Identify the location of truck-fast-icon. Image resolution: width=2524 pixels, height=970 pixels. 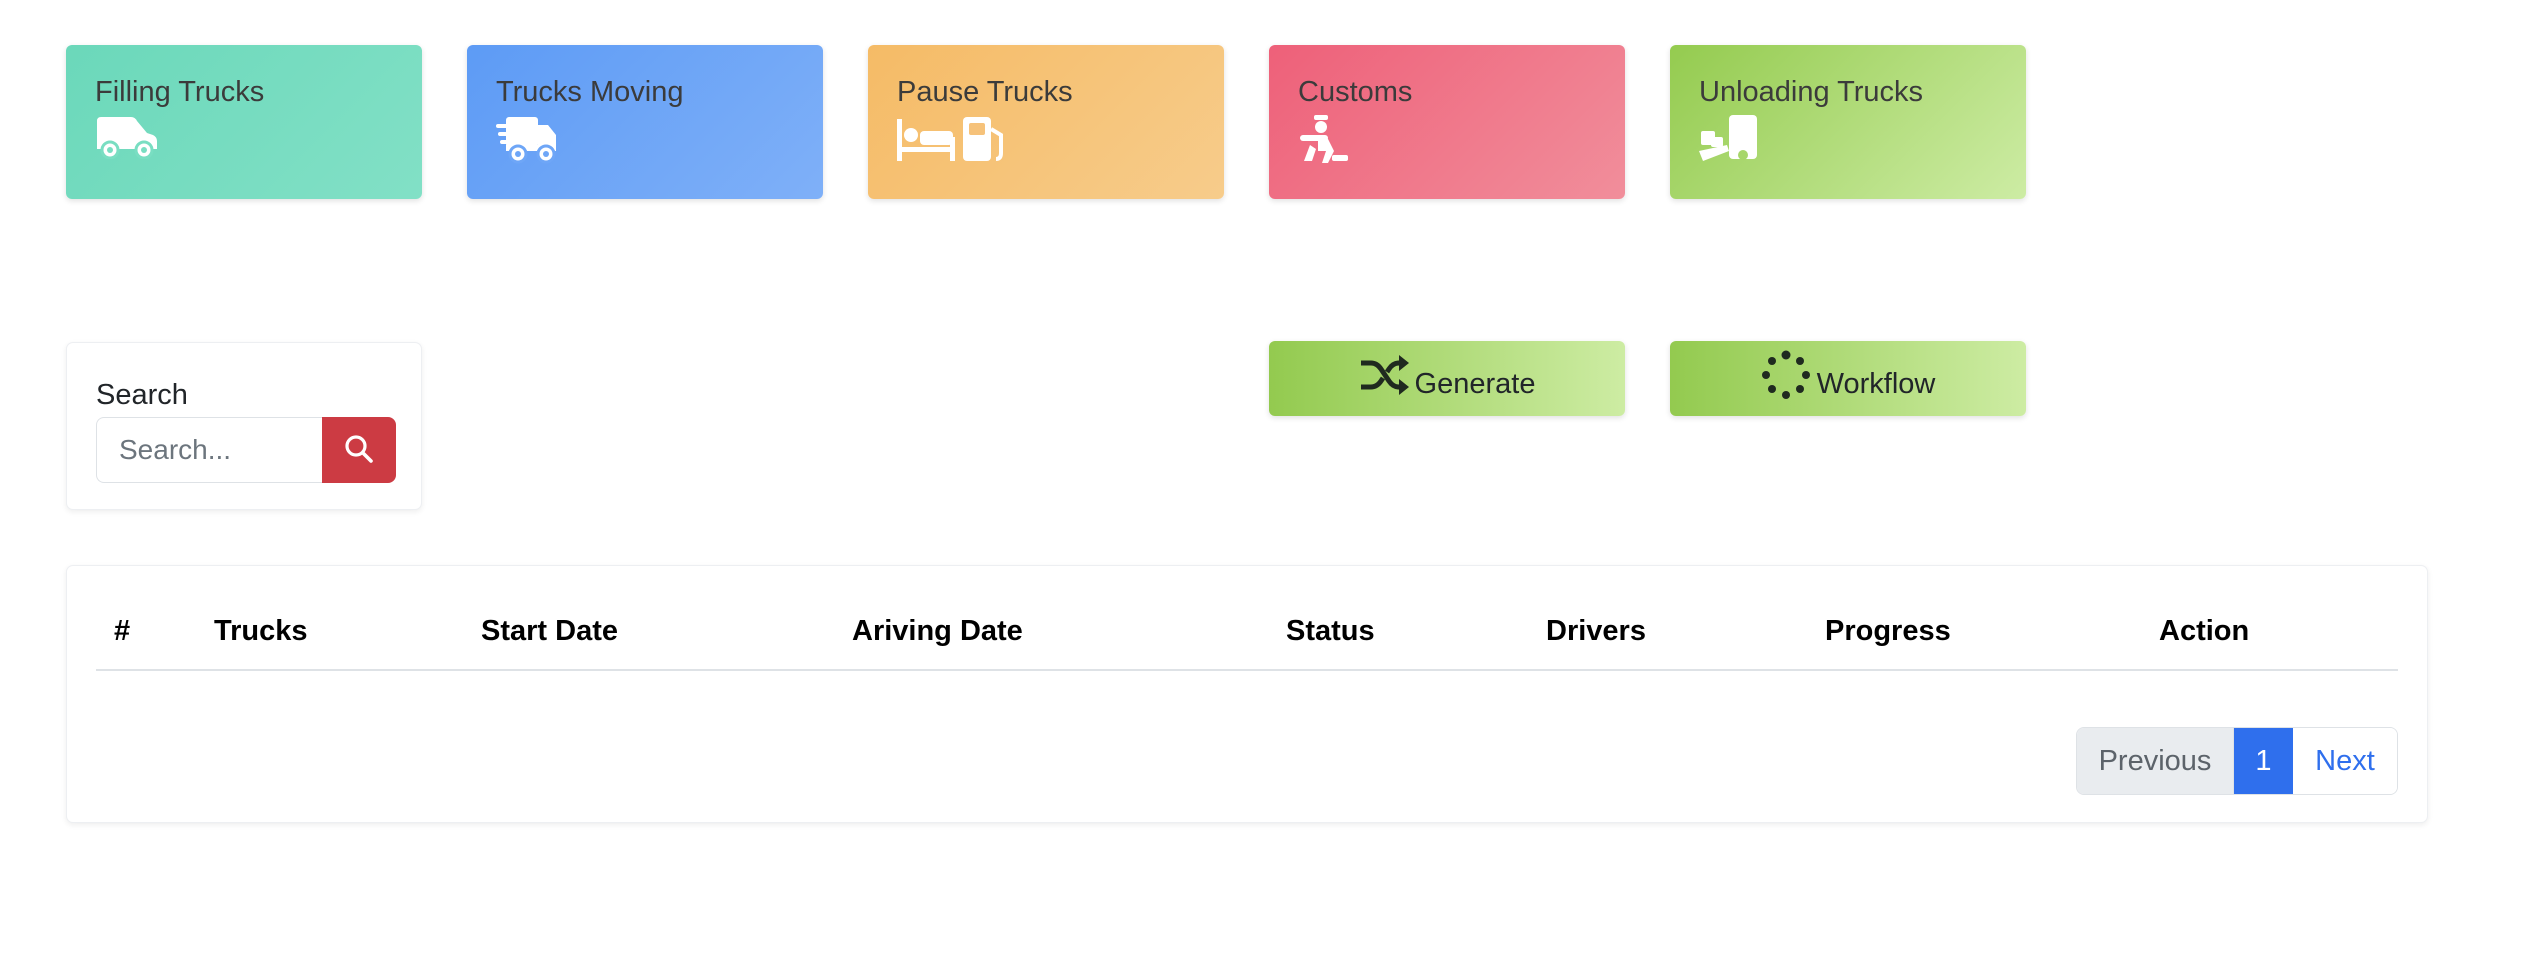
(659, 140).